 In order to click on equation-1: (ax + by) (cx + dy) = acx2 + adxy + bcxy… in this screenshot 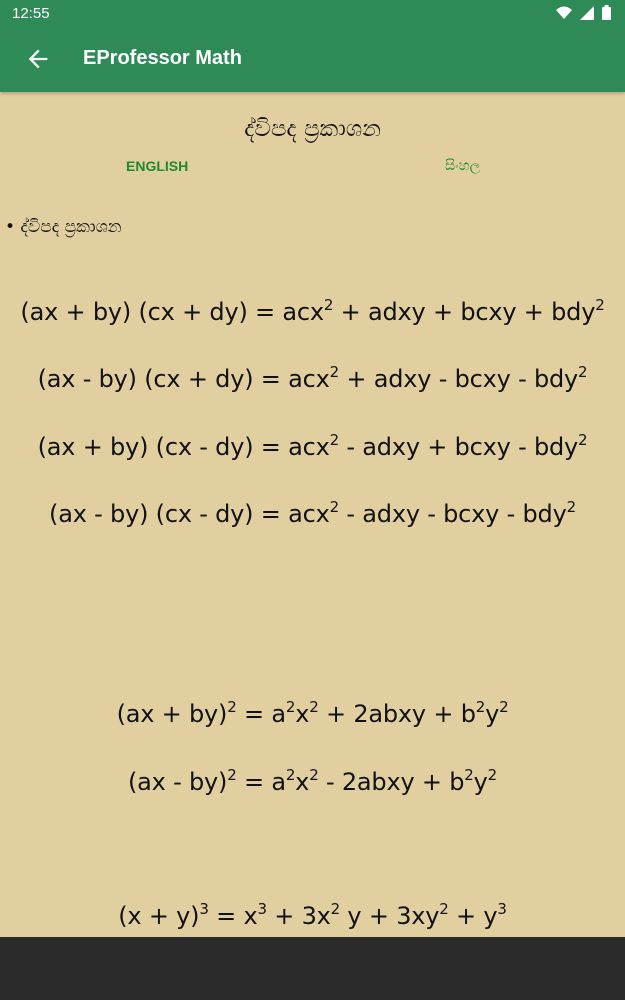, I will do `click(312, 311)`.